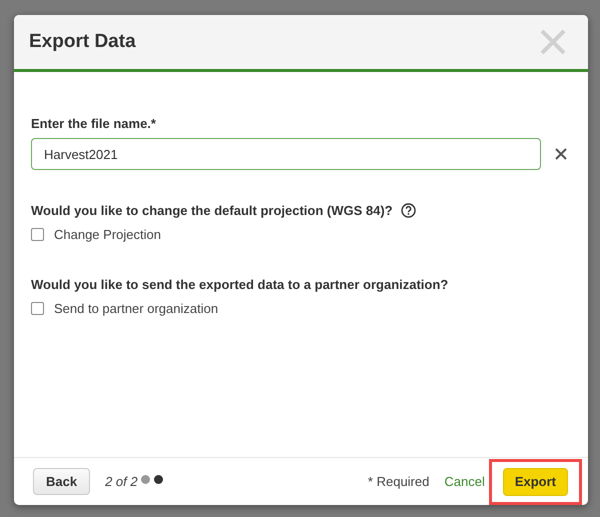  I want to click on checkbox-label: Send to partner organization, so click(136, 308).